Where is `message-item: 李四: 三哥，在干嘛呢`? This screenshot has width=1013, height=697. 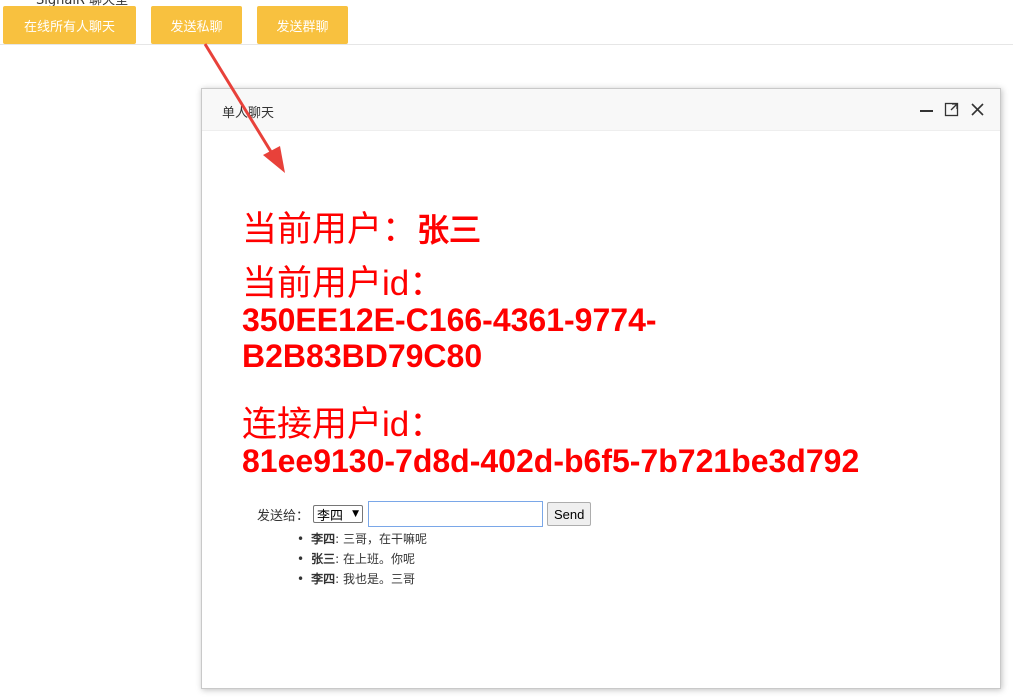 message-item: 李四: 三哥，在干嘛呢 is located at coordinates (362, 539).